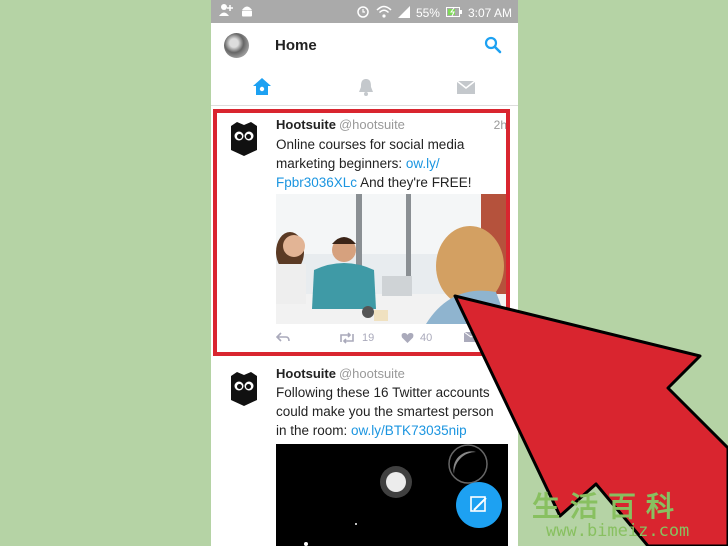 Image resolution: width=728 pixels, height=546 pixels. Describe the element at coordinates (500, 125) in the screenshot. I see `tweet-timestamp: 2h` at that location.